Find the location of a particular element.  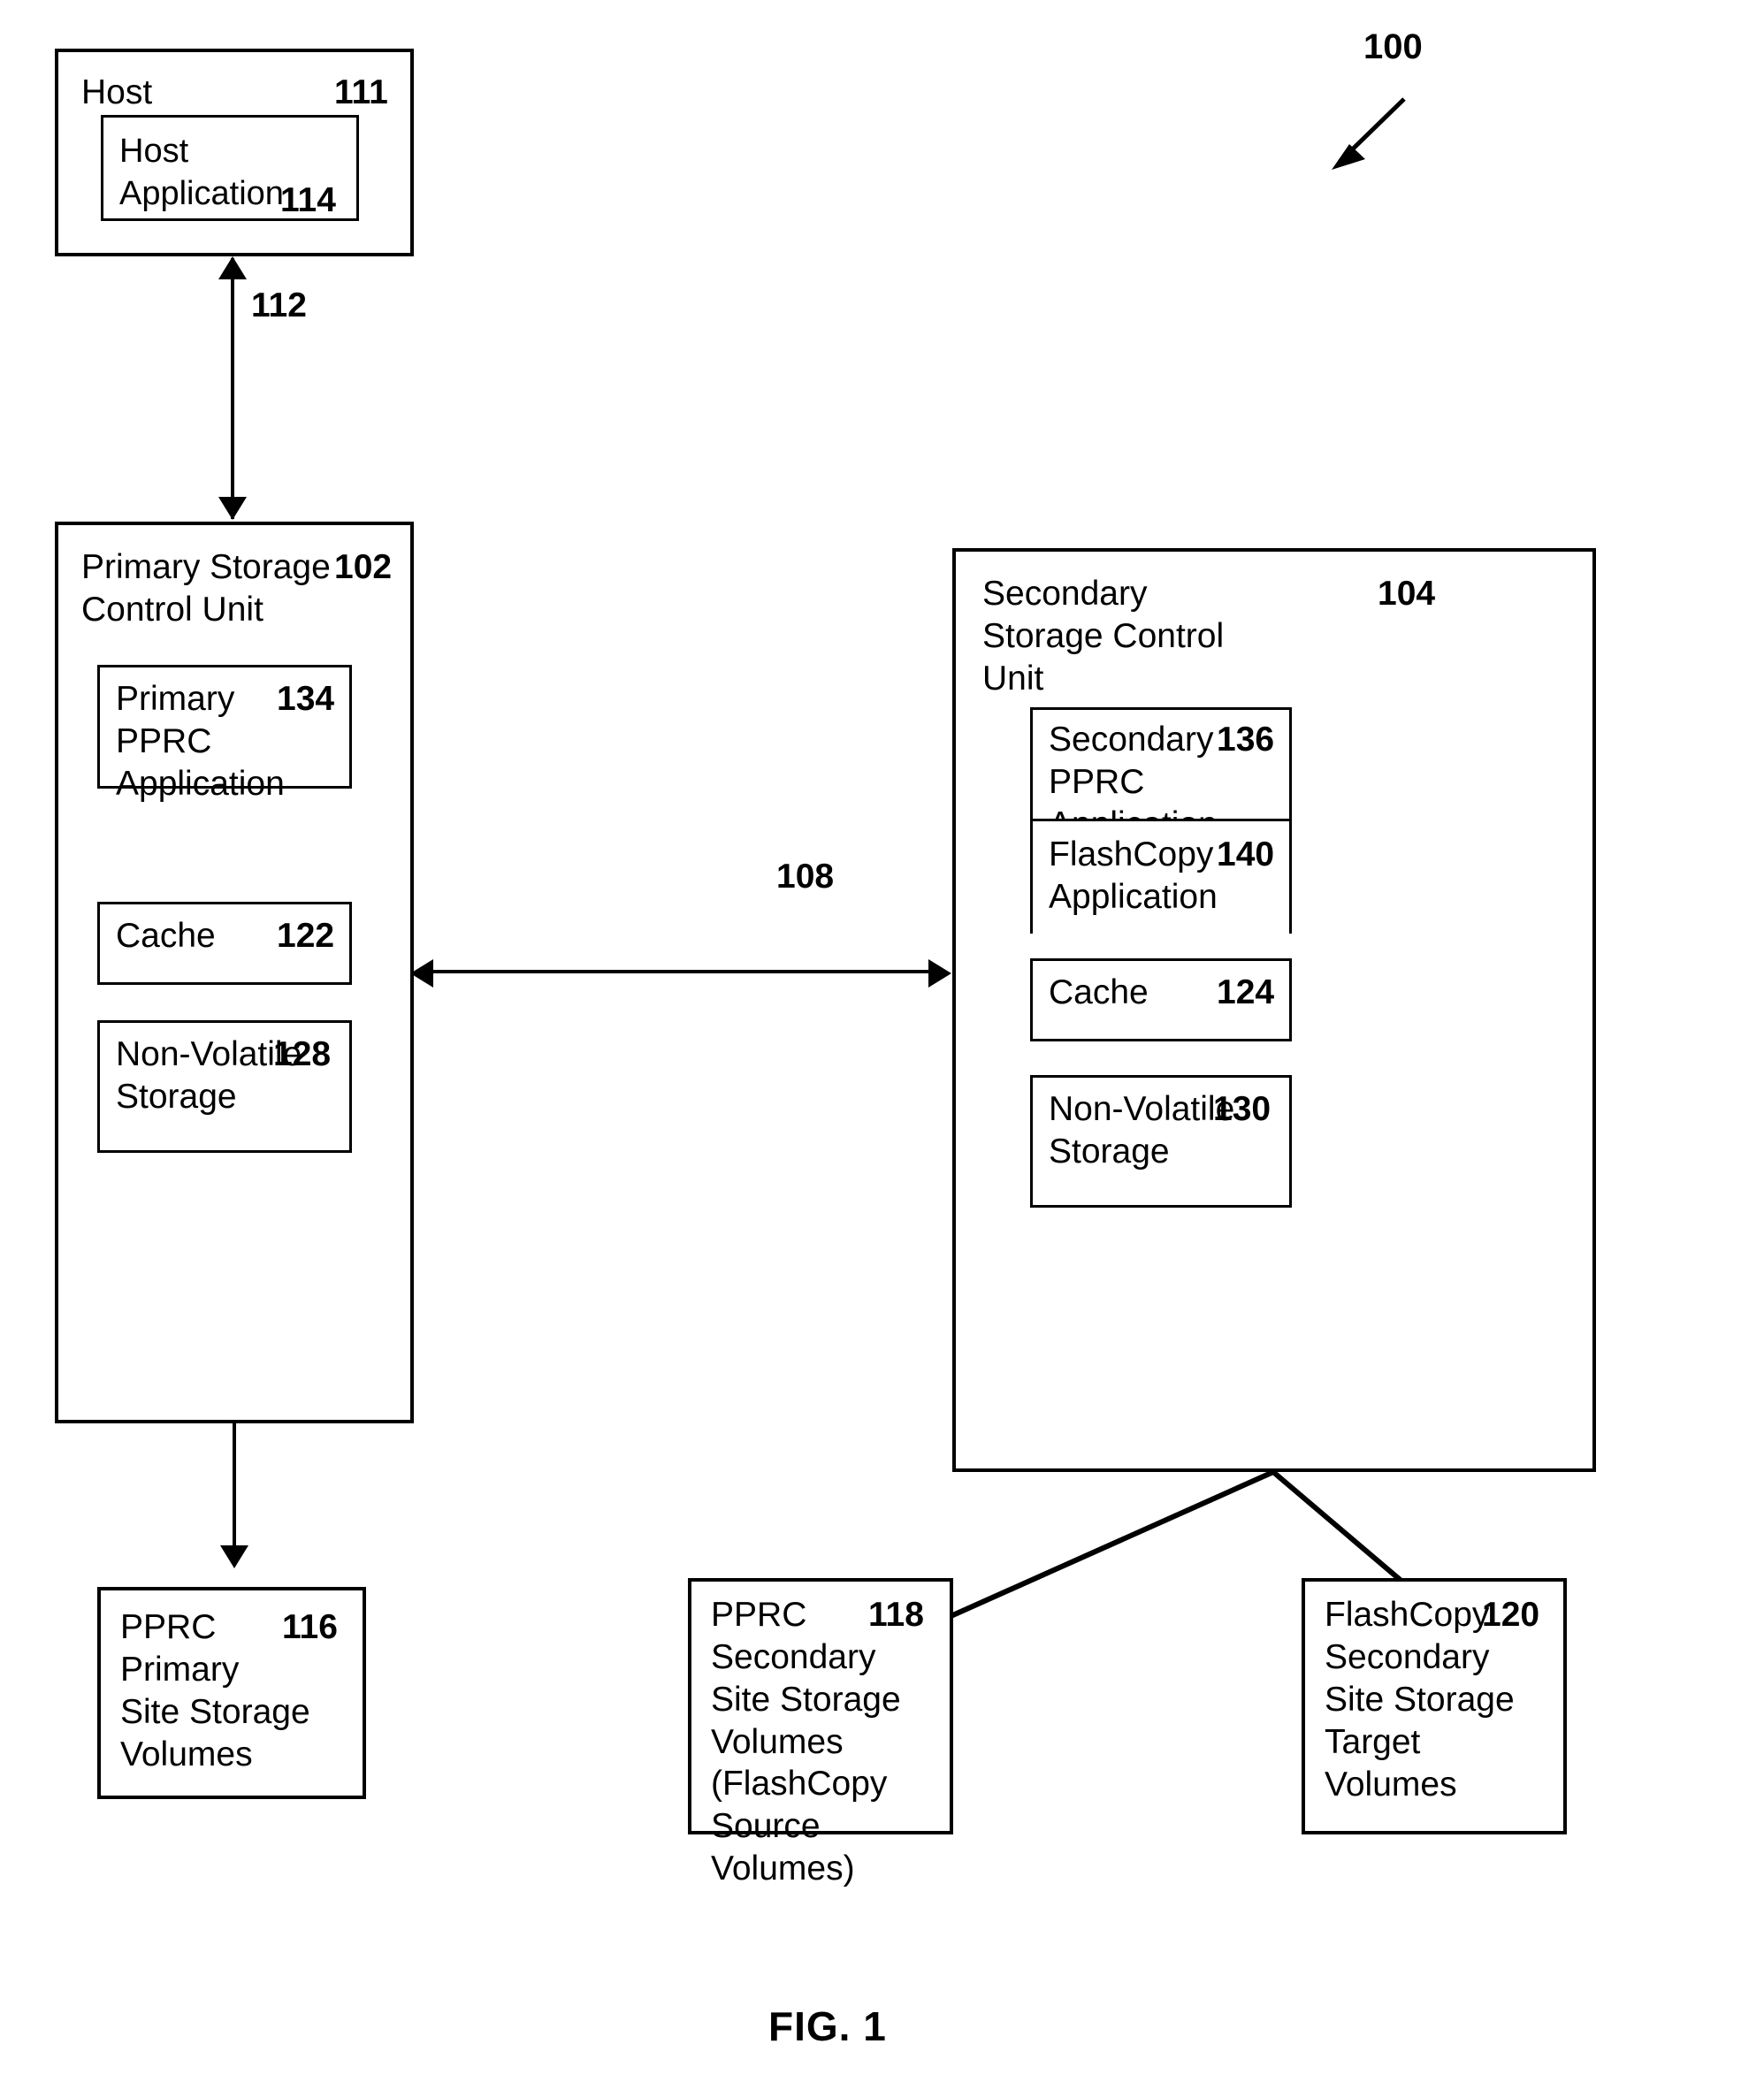

figure-caption: FIG. 1 is located at coordinates (827, 2026).